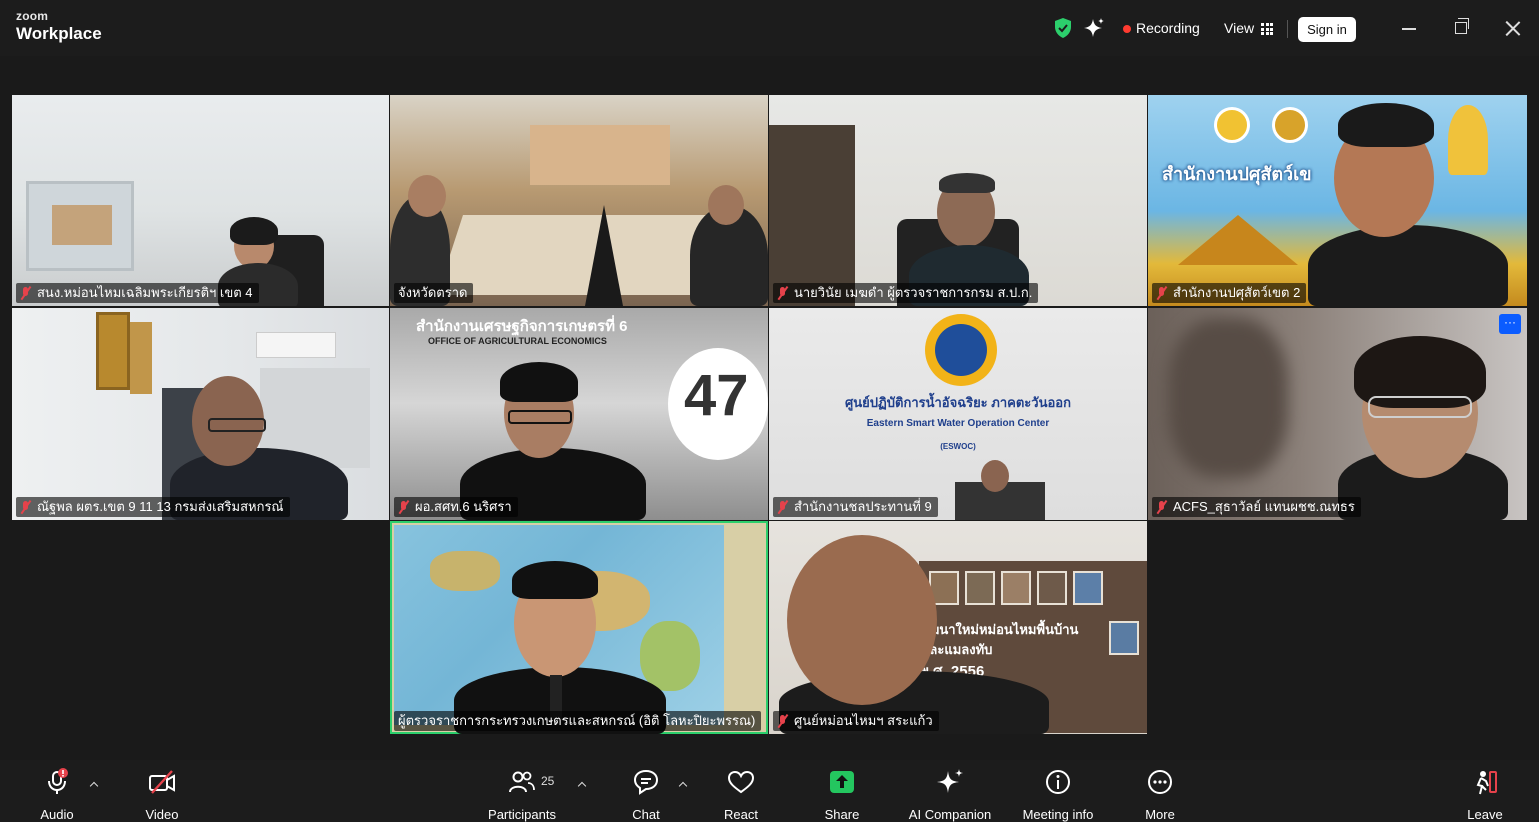  I want to click on minimize-icon, so click(1409, 29).